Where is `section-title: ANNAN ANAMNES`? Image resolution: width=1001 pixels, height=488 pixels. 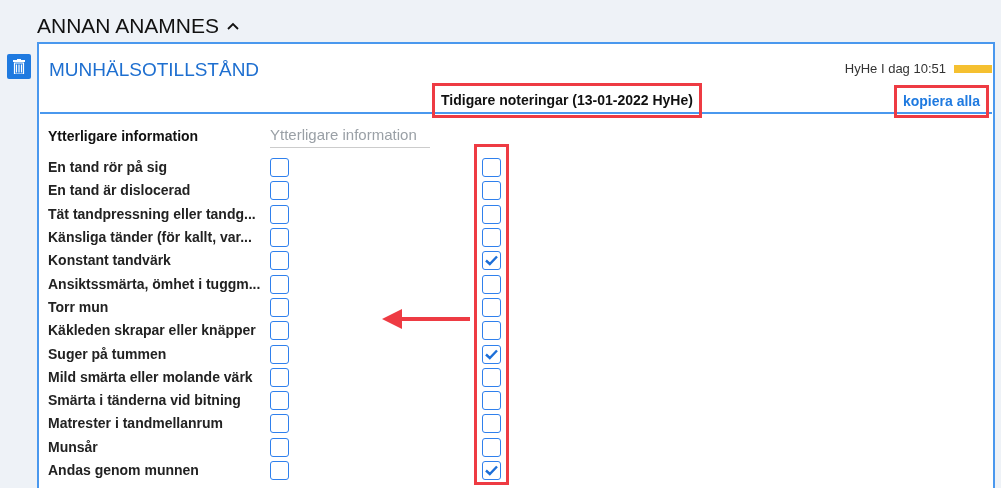
section-title: ANNAN ANAMNES is located at coordinates (128, 26).